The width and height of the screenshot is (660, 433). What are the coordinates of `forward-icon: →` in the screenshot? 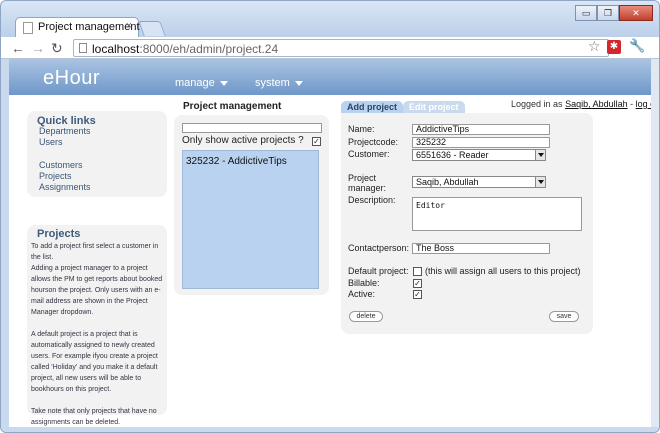 It's located at (38, 48).